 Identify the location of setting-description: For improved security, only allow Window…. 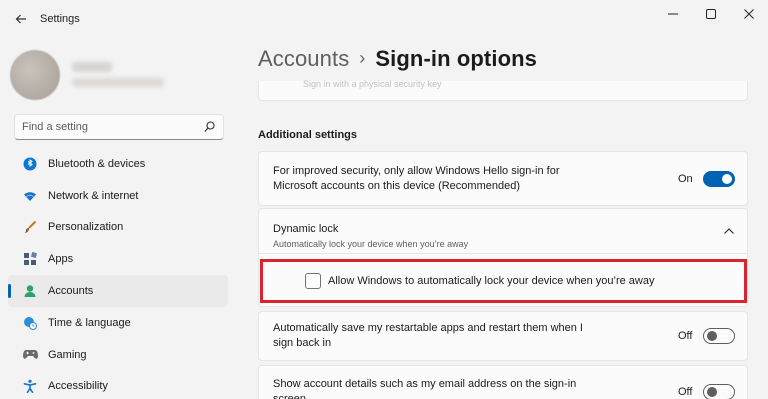
(416, 178).